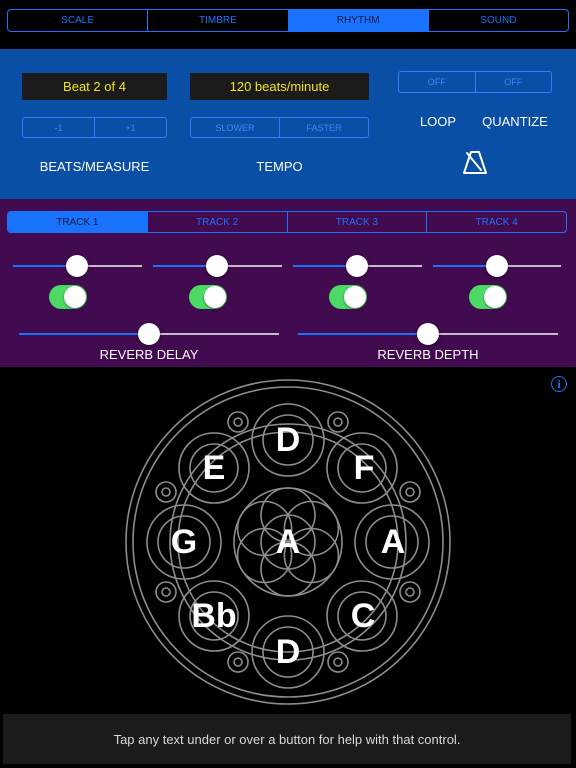 Image resolution: width=576 pixels, height=768 pixels. Describe the element at coordinates (130, 127) in the screenshot. I see `beats-plus-button: +1` at that location.